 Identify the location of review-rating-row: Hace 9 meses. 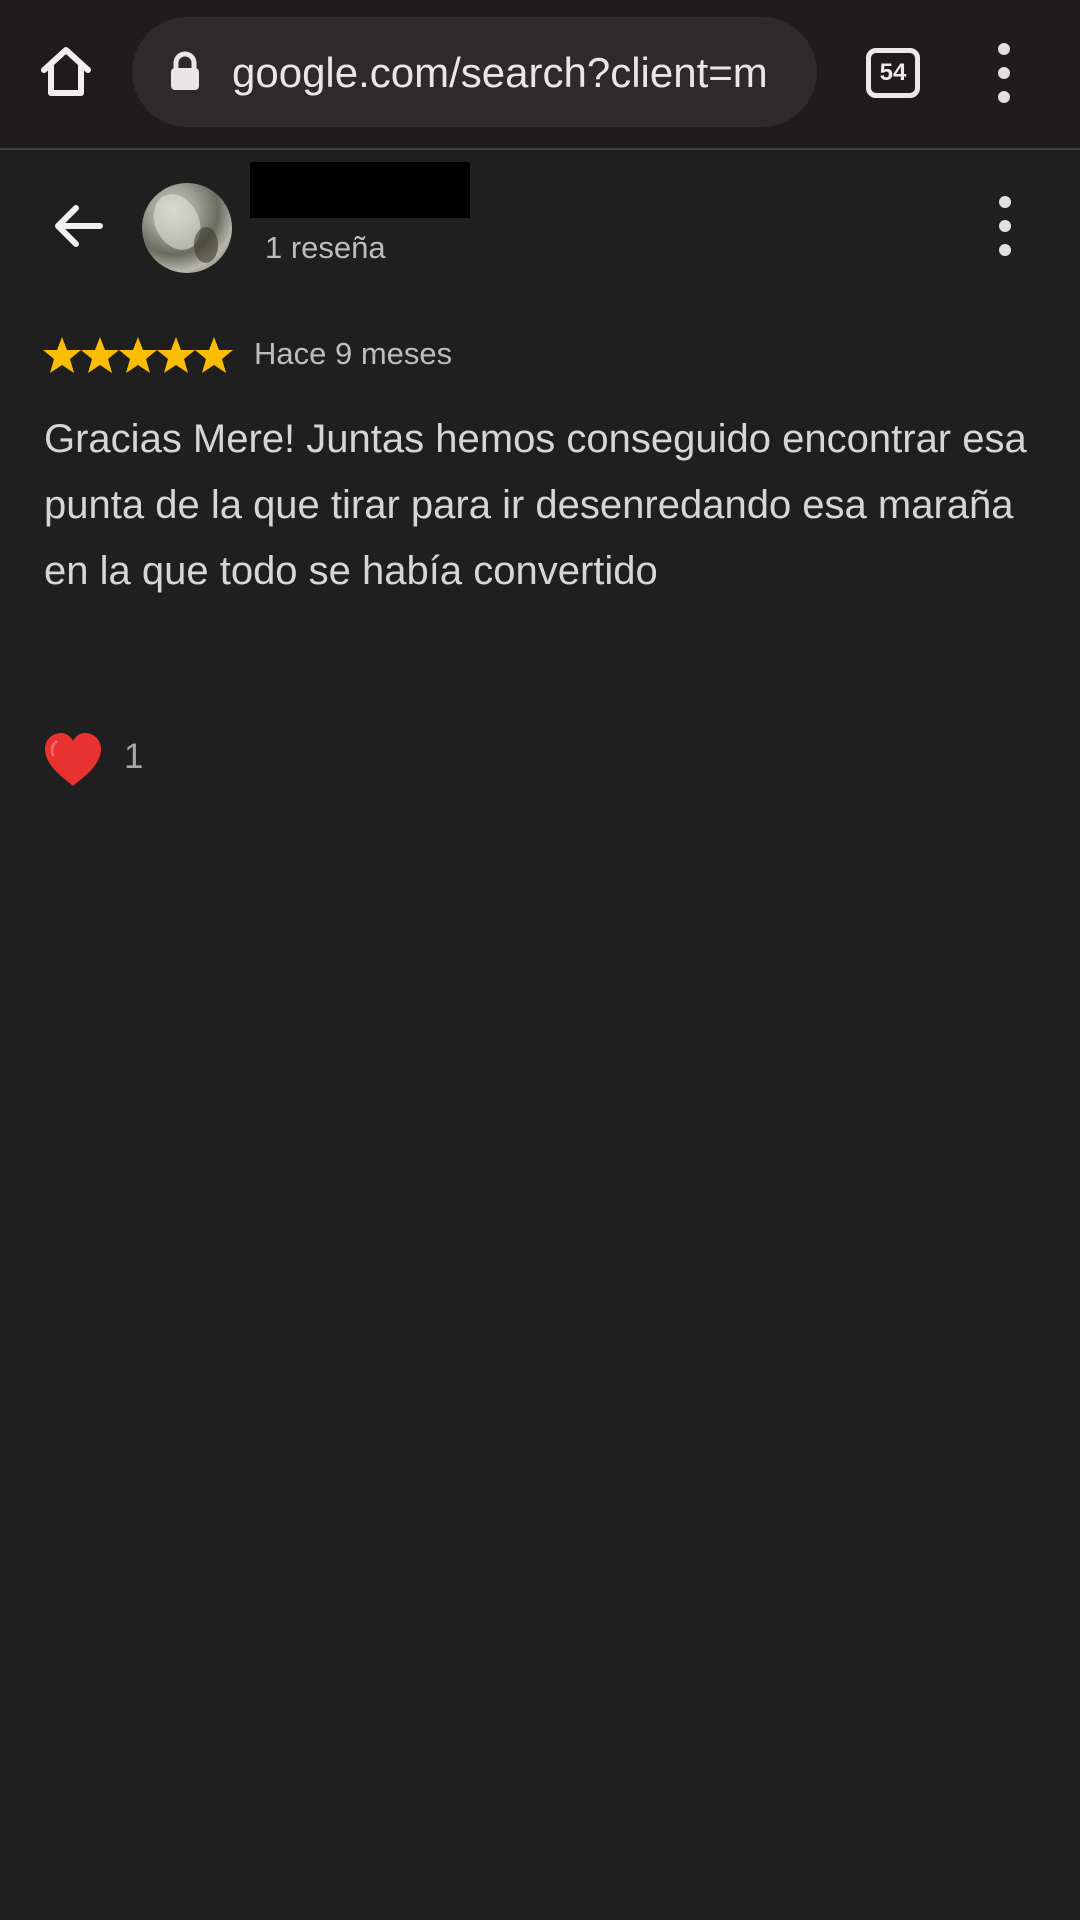
(367, 355).